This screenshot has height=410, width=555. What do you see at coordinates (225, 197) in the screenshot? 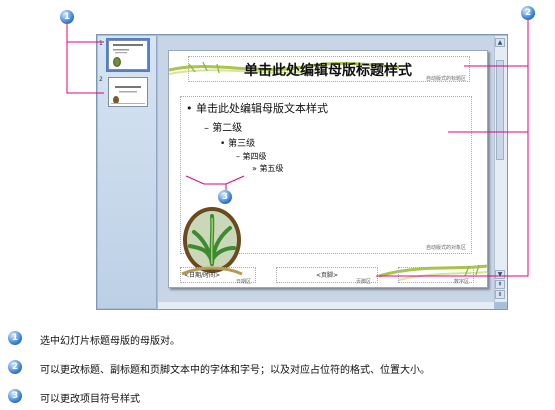
I see `callout-badge-3: 3` at bounding box center [225, 197].